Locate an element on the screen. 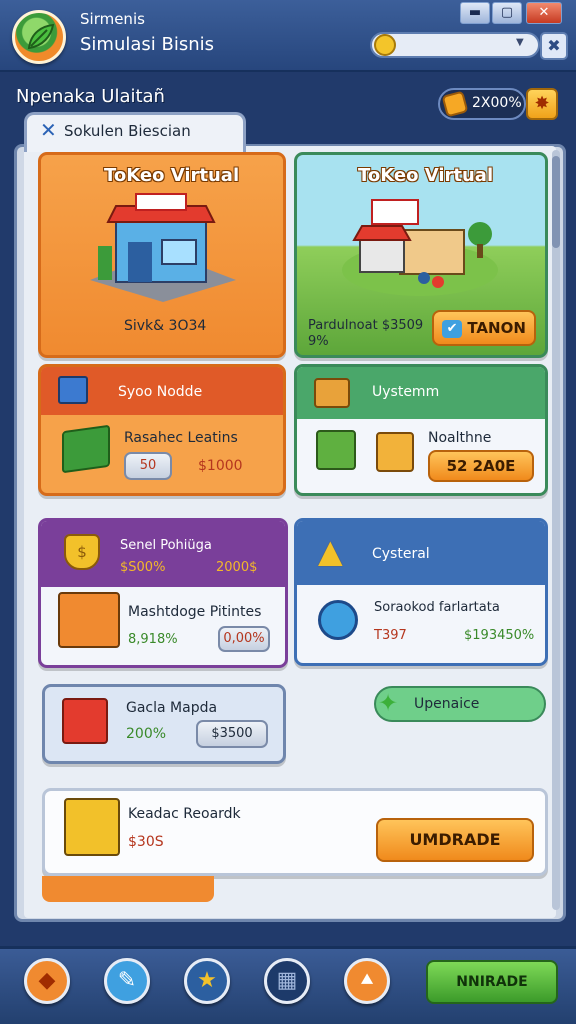  star-burst-icon: ✸ is located at coordinates (542, 103).